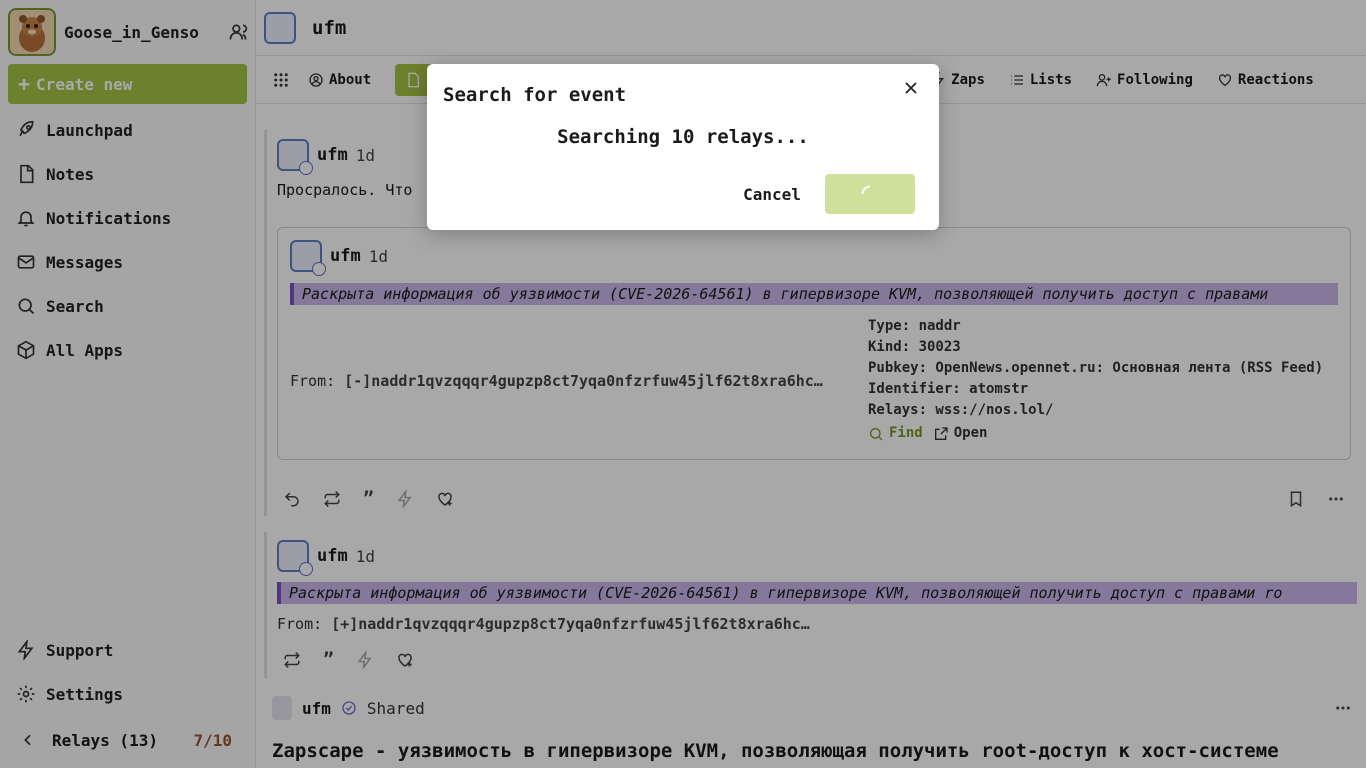 Image resolution: width=1366 pixels, height=768 pixels. I want to click on dialog-title: Search for event, so click(535, 95).